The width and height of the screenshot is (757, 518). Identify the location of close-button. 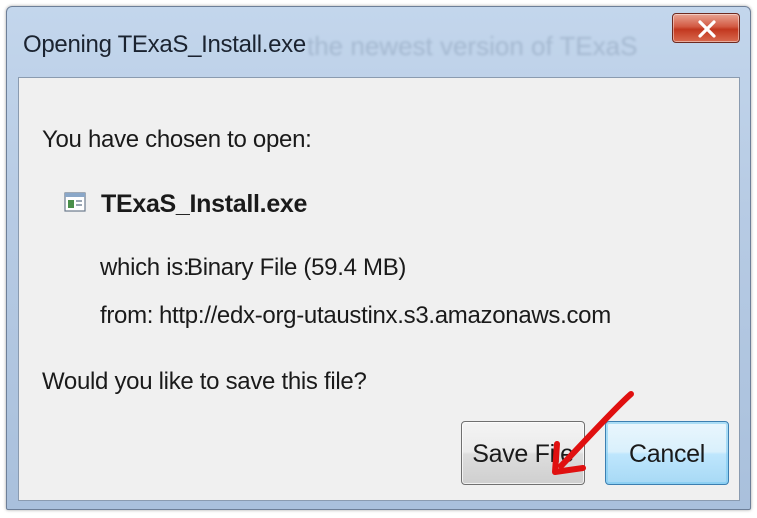
(706, 28).